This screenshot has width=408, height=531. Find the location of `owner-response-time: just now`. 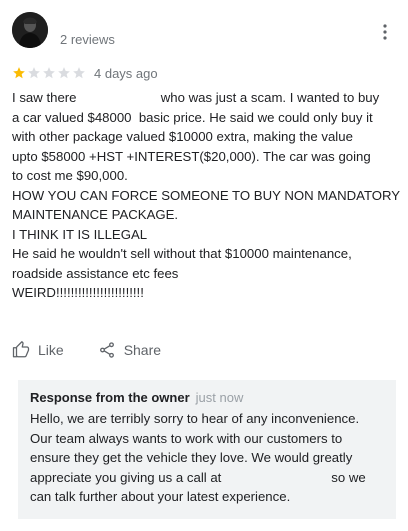

owner-response-time: just now is located at coordinates (219, 397).